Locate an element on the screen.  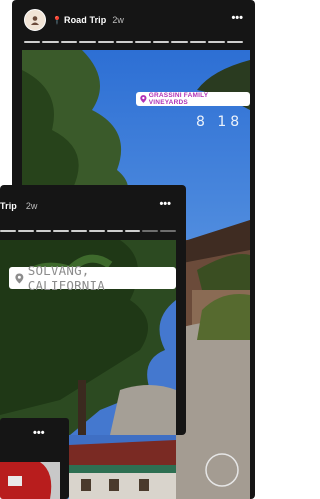
story-card-third: ••• is located at coordinates (34, 458).